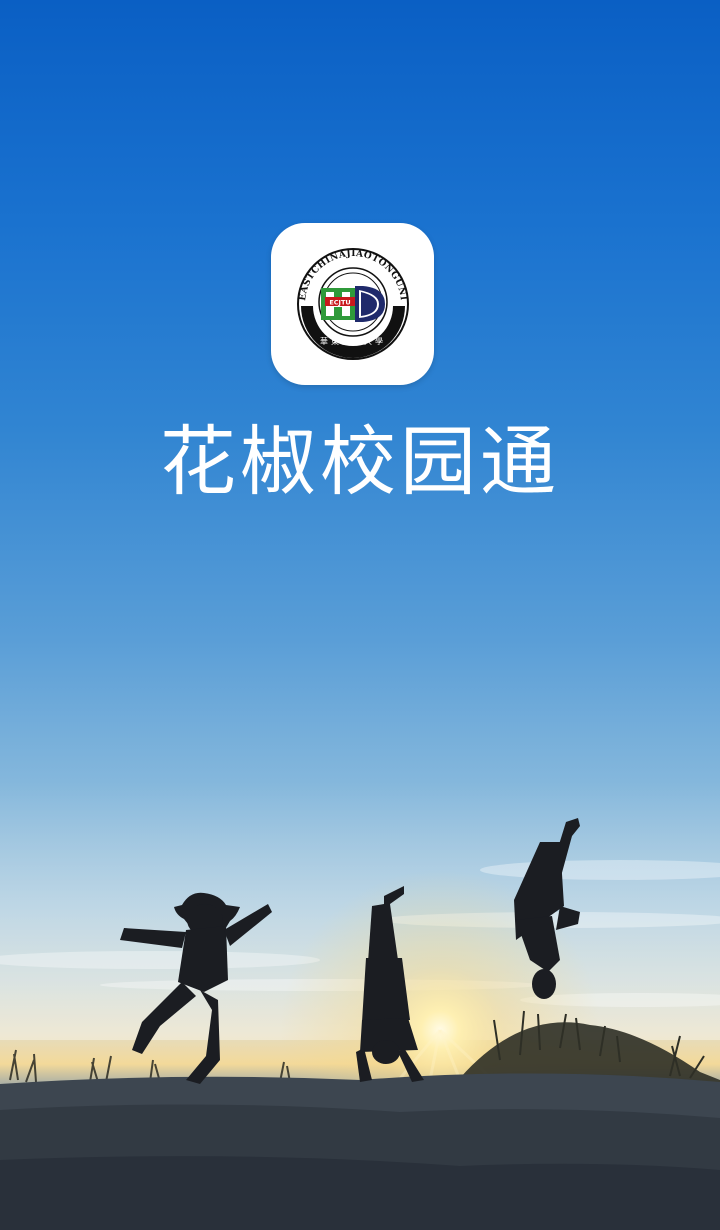 The height and width of the screenshot is (1230, 720). Describe the element at coordinates (339, 303) in the screenshot. I see `logo-center-badge: ECJTU` at that location.